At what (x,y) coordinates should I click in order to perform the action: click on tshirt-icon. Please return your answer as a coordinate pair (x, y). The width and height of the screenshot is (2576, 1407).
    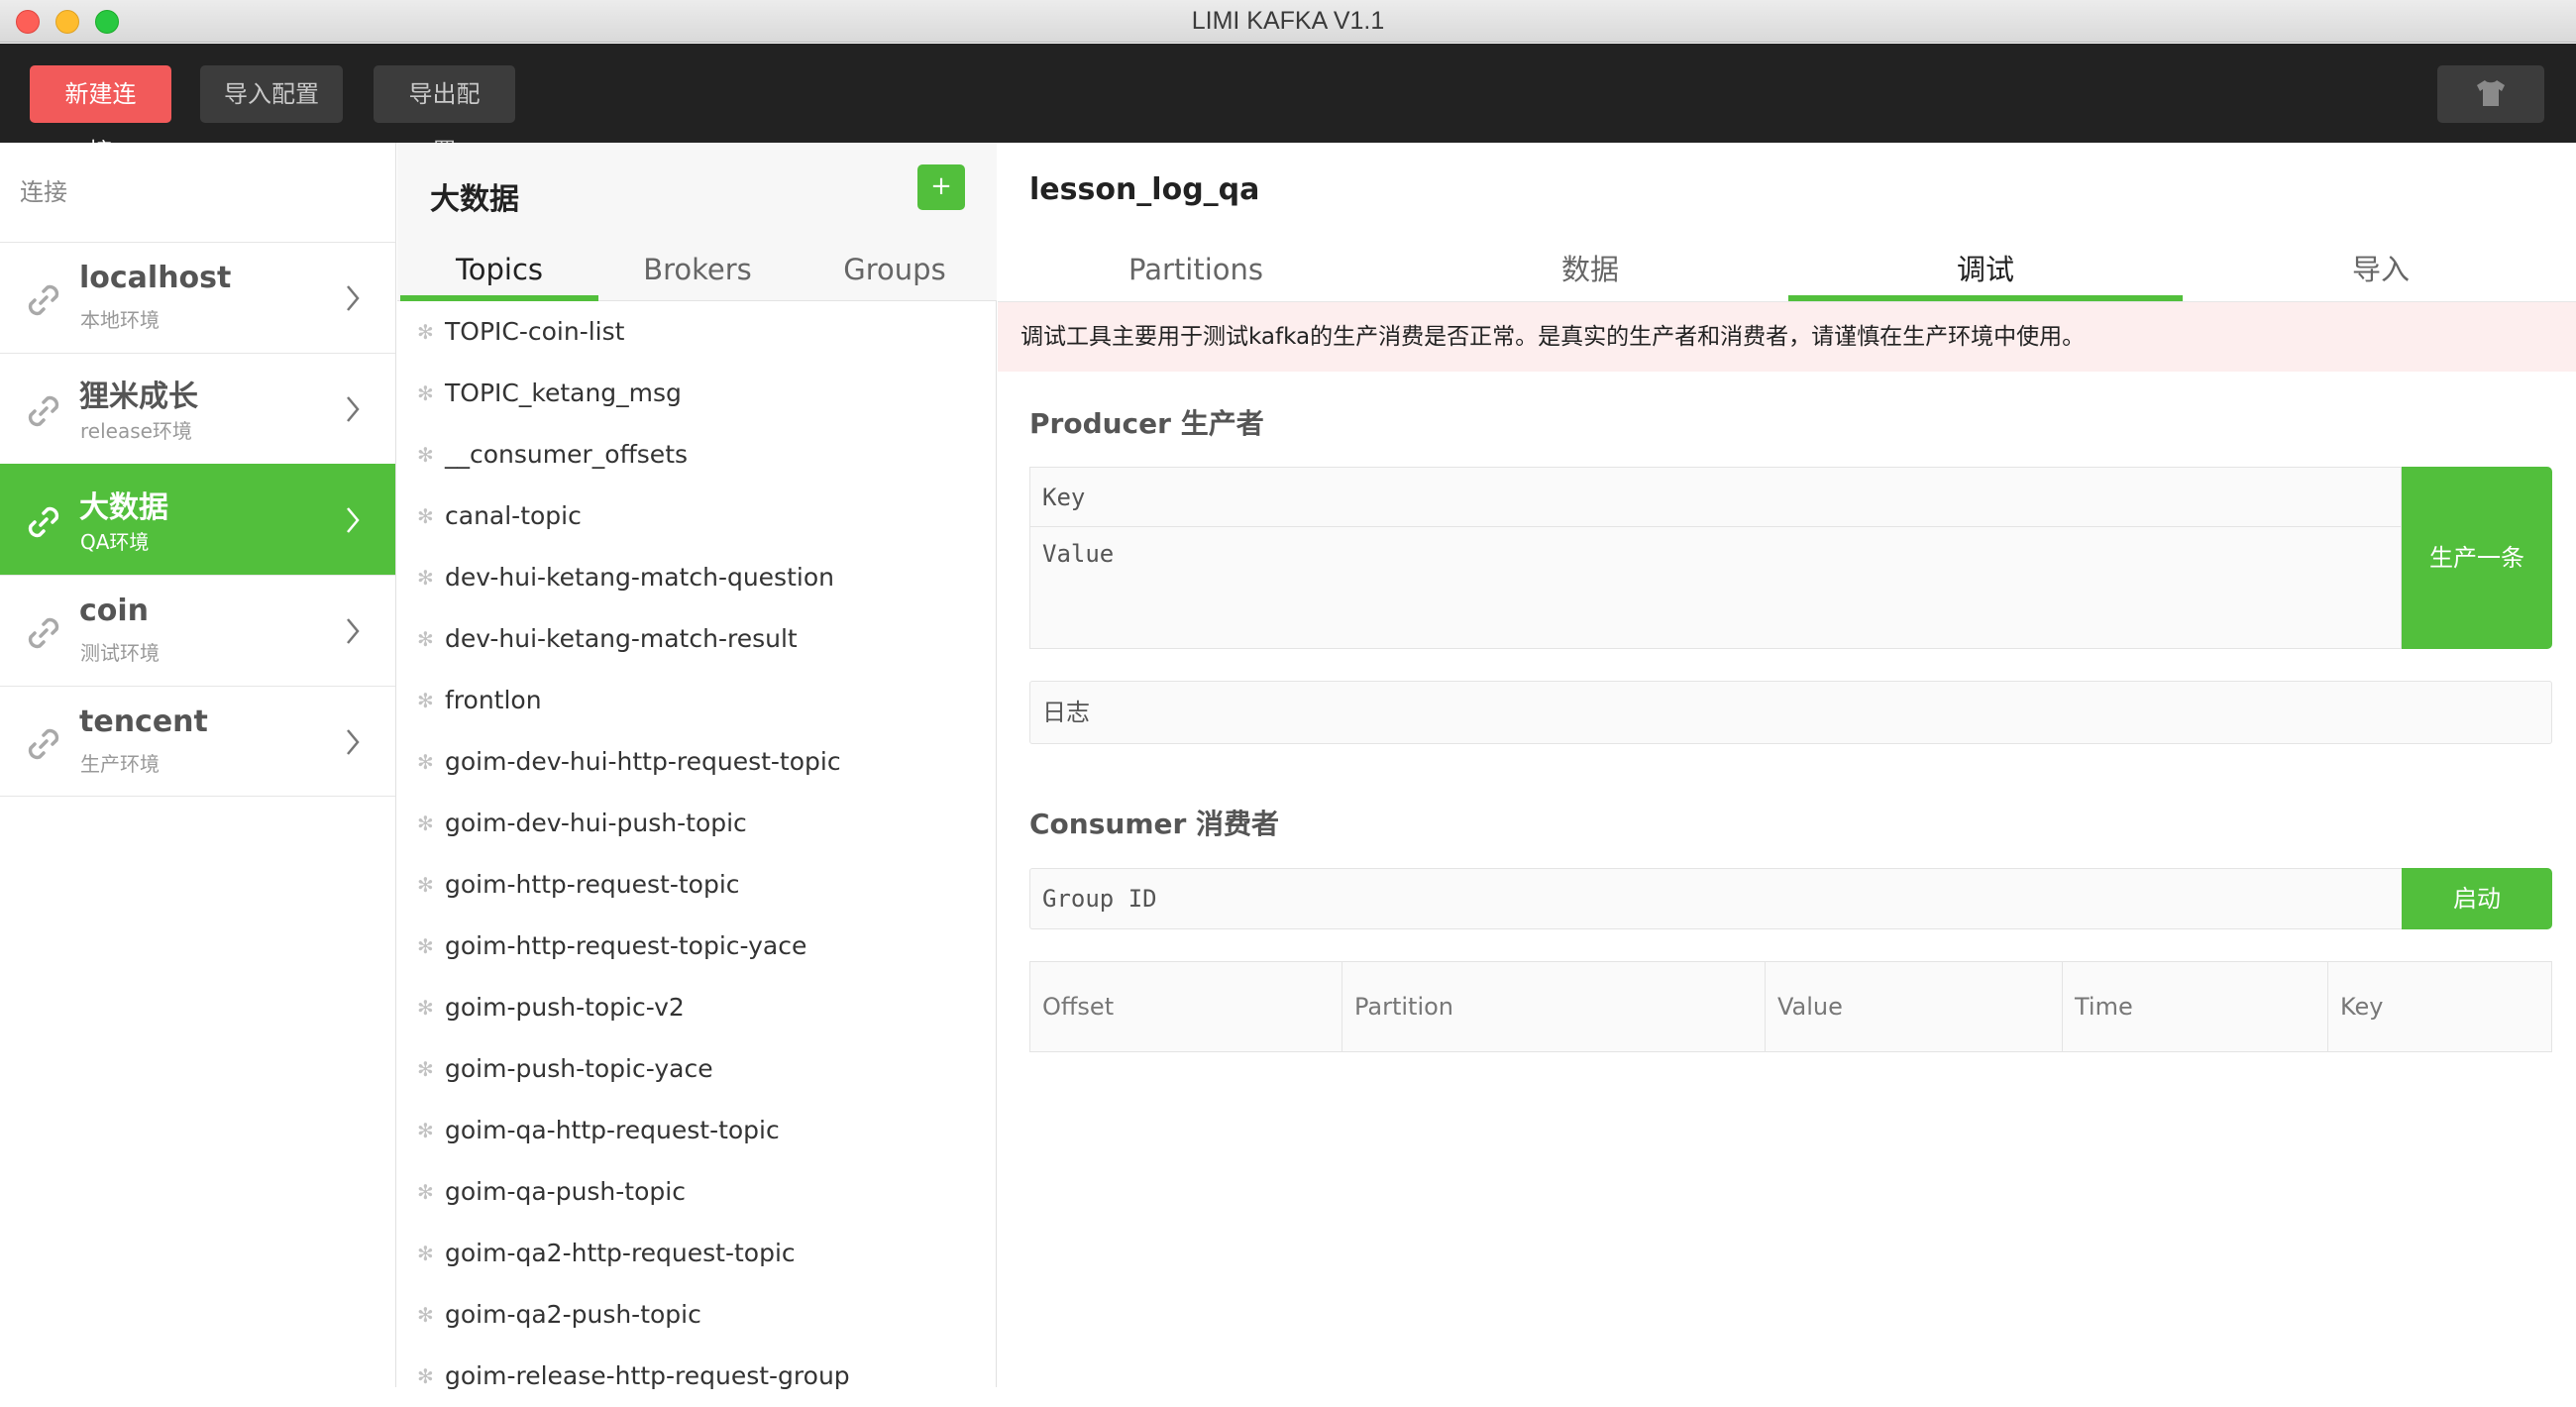
    Looking at the image, I should click on (2491, 93).